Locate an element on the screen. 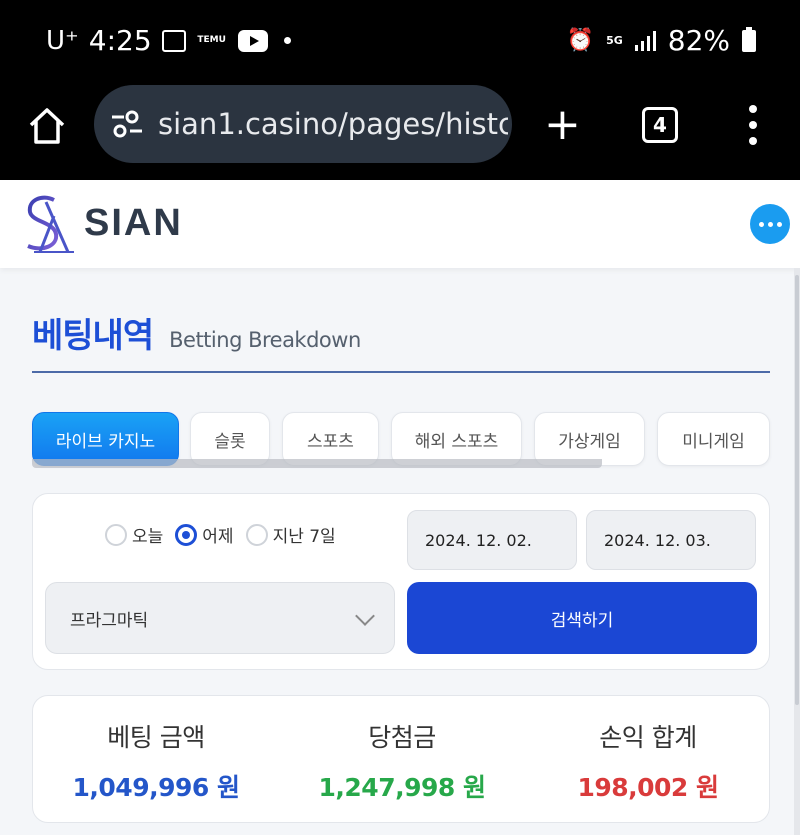 The width and height of the screenshot is (800, 835). clock: 4:25 is located at coordinates (120, 40).